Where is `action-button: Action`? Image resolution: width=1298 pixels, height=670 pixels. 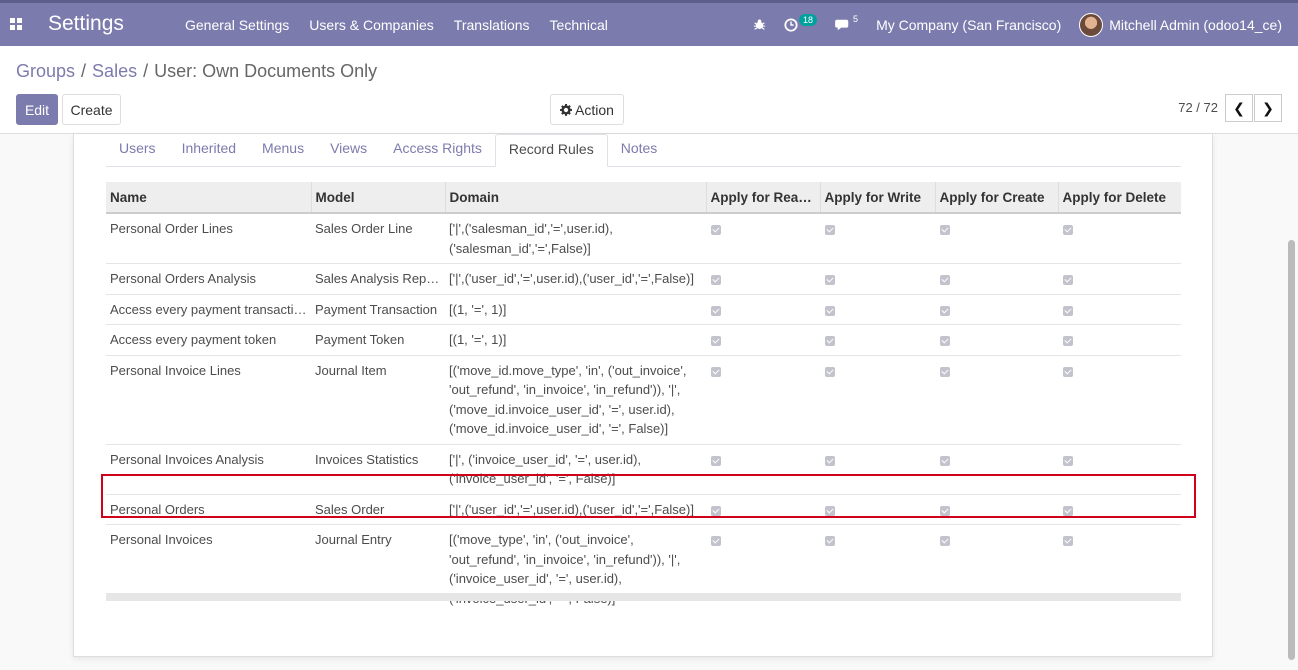 action-button: Action is located at coordinates (587, 109).